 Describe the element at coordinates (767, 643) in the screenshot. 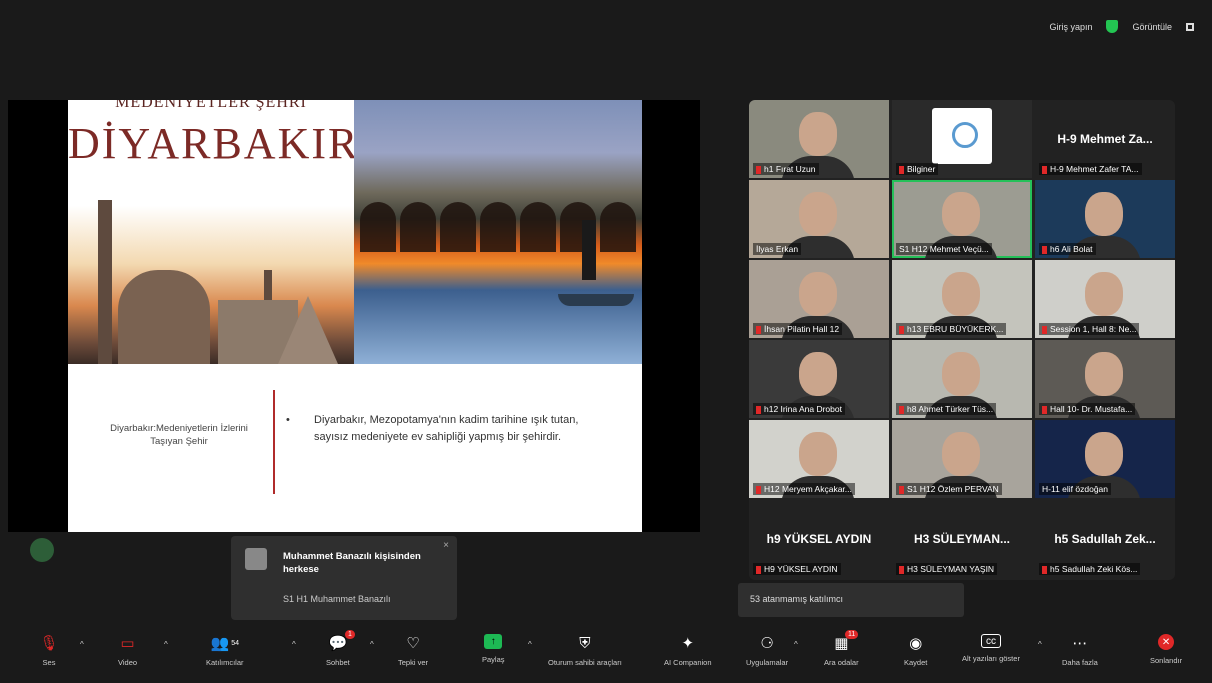

I see `apps-icon: ⚆` at that location.